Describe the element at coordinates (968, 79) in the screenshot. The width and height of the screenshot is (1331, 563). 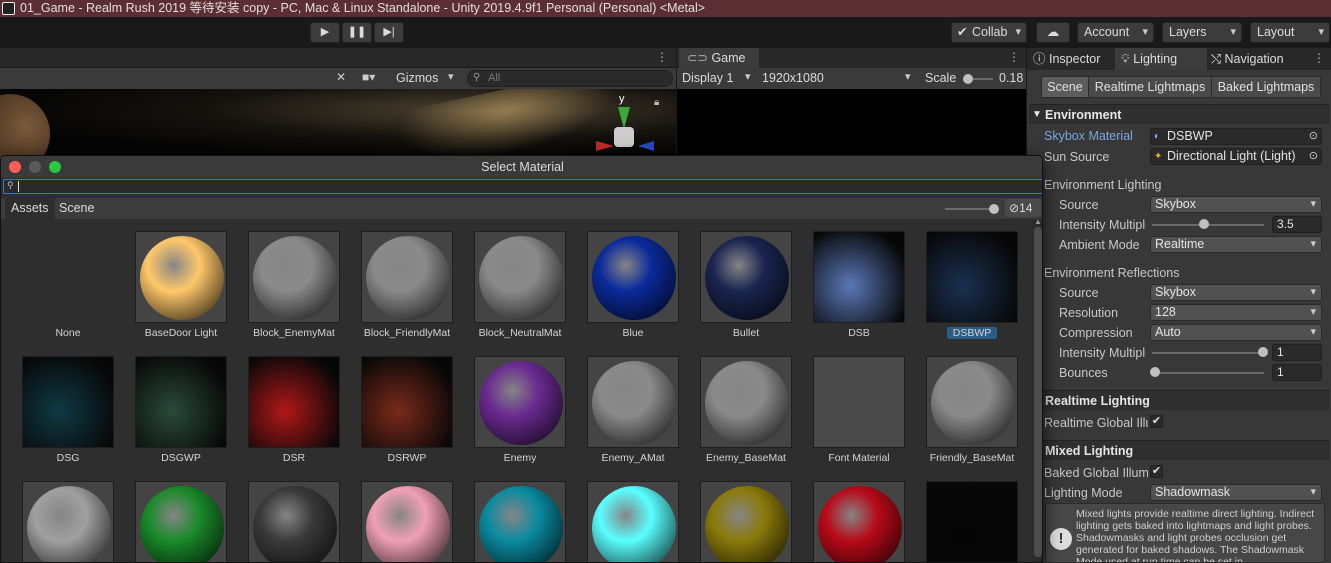
I see `scale-slider-thumb` at that location.